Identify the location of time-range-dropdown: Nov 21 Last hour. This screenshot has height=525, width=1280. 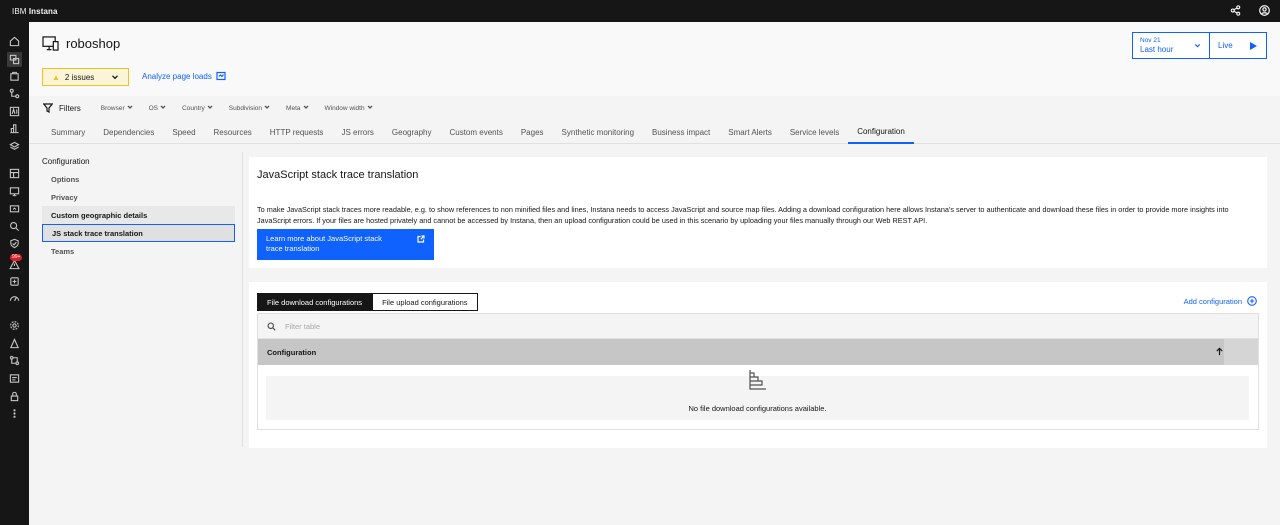
(1171, 45).